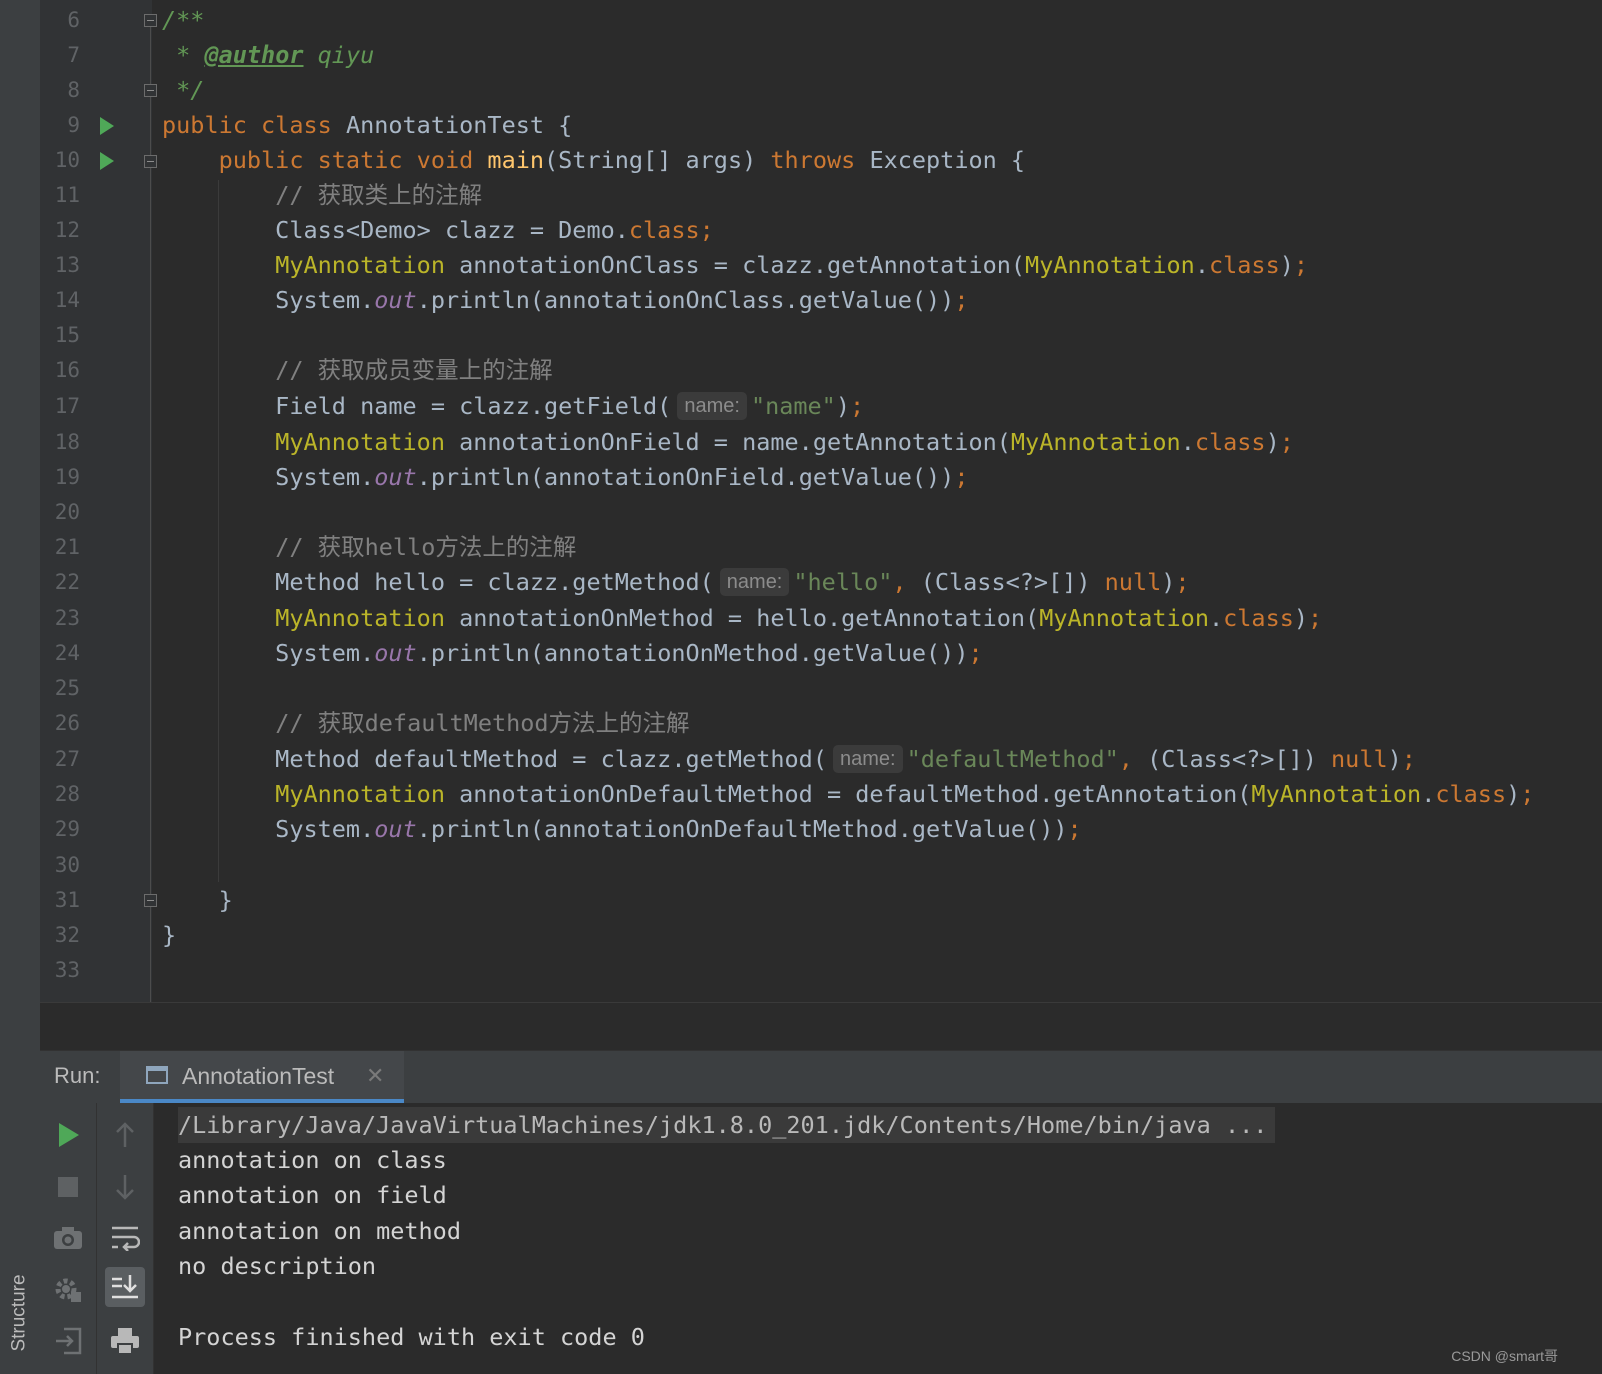 The width and height of the screenshot is (1602, 1374). What do you see at coordinates (253, 55) in the screenshot?
I see `javadoc-author-tag: @author` at bounding box center [253, 55].